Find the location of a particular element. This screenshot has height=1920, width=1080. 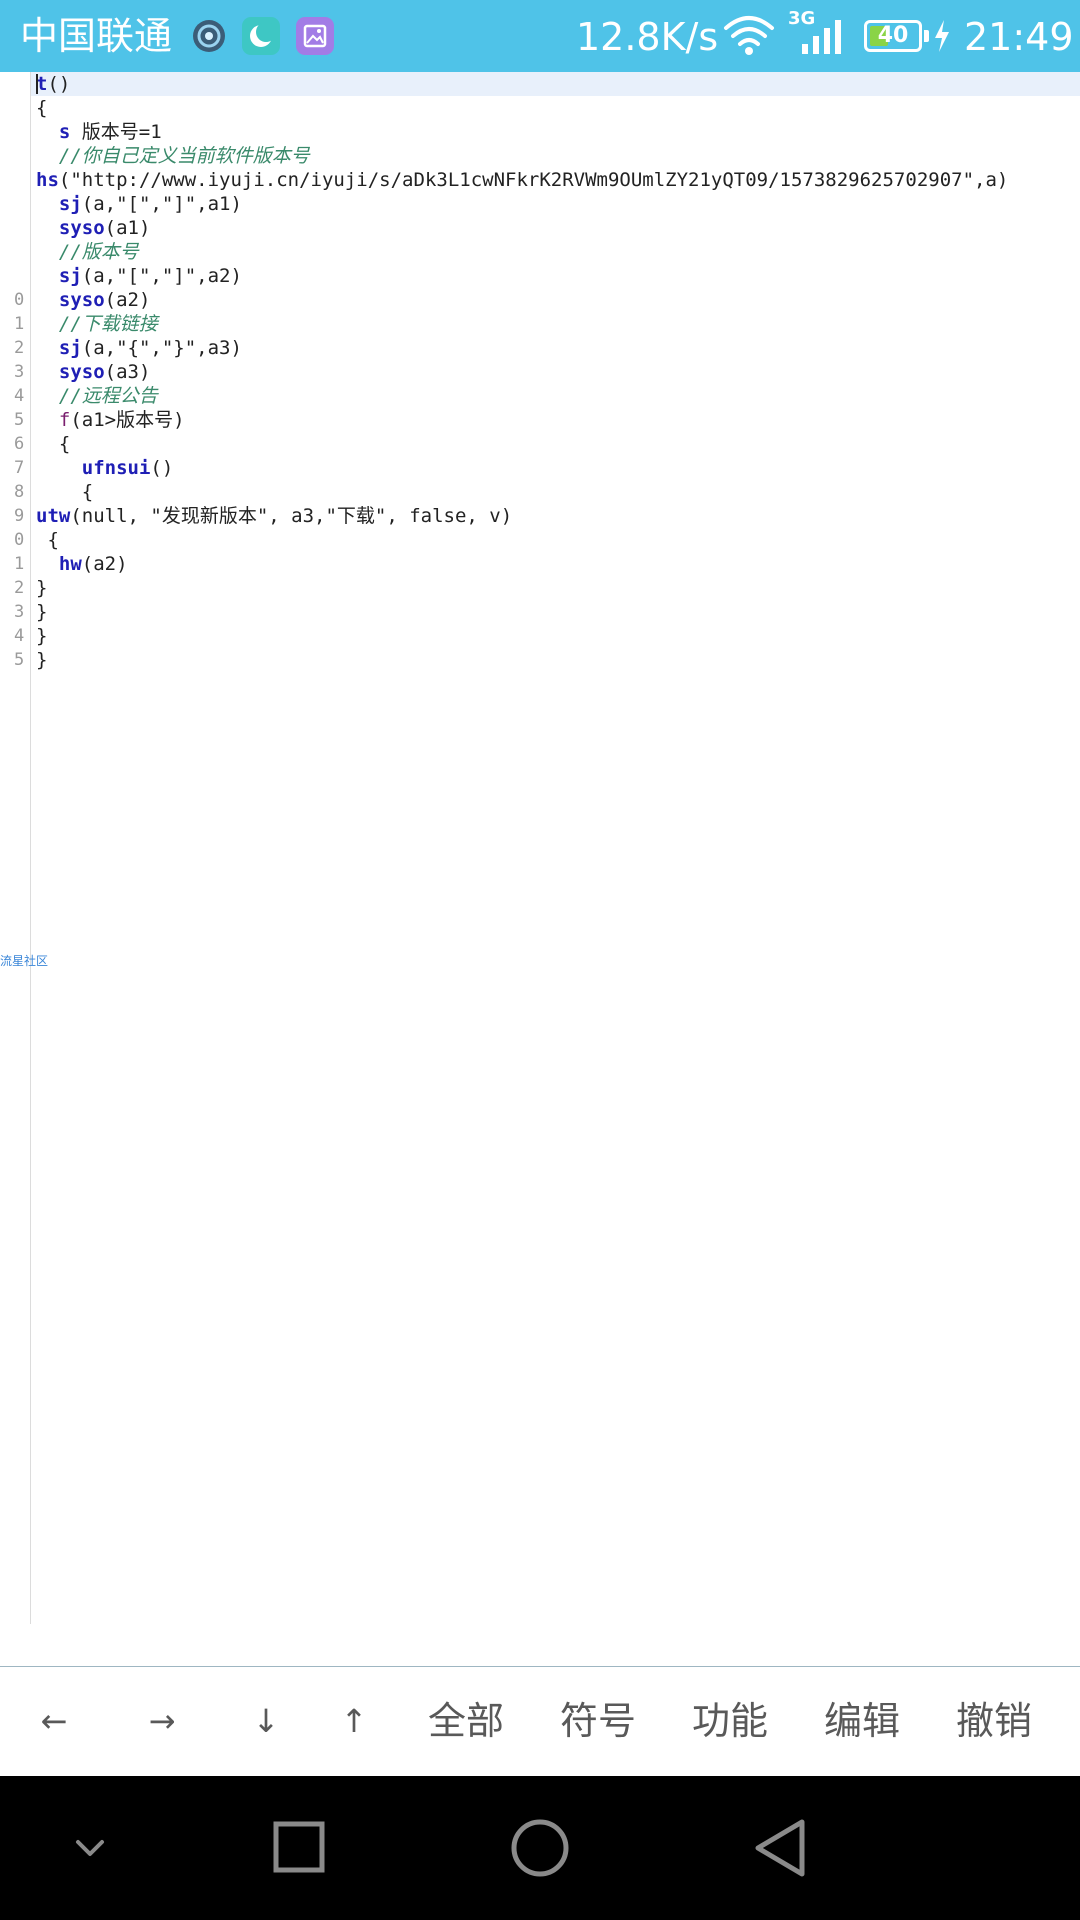

hide-keyboard-icon is located at coordinates (90, 1849).